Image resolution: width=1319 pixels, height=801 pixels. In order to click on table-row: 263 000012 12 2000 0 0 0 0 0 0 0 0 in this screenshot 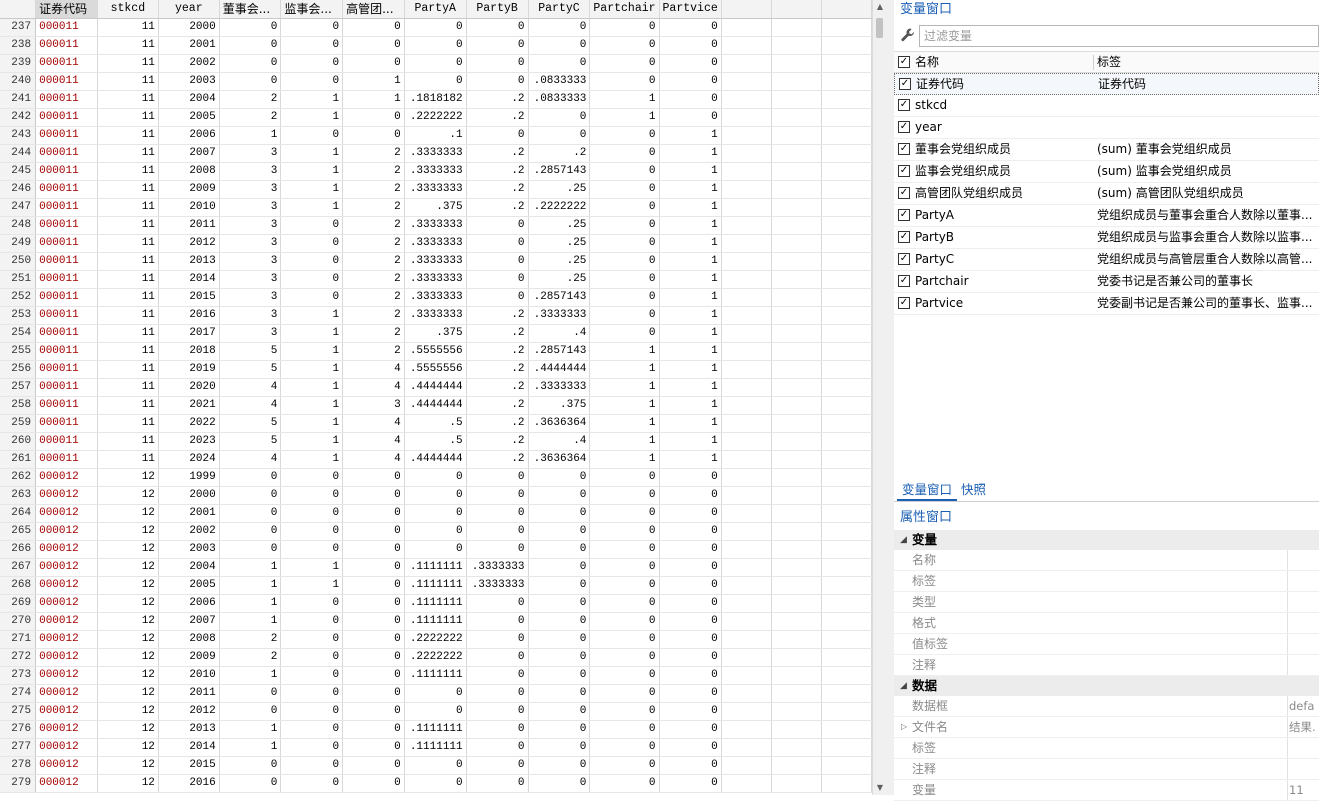, I will do `click(436, 495)`.